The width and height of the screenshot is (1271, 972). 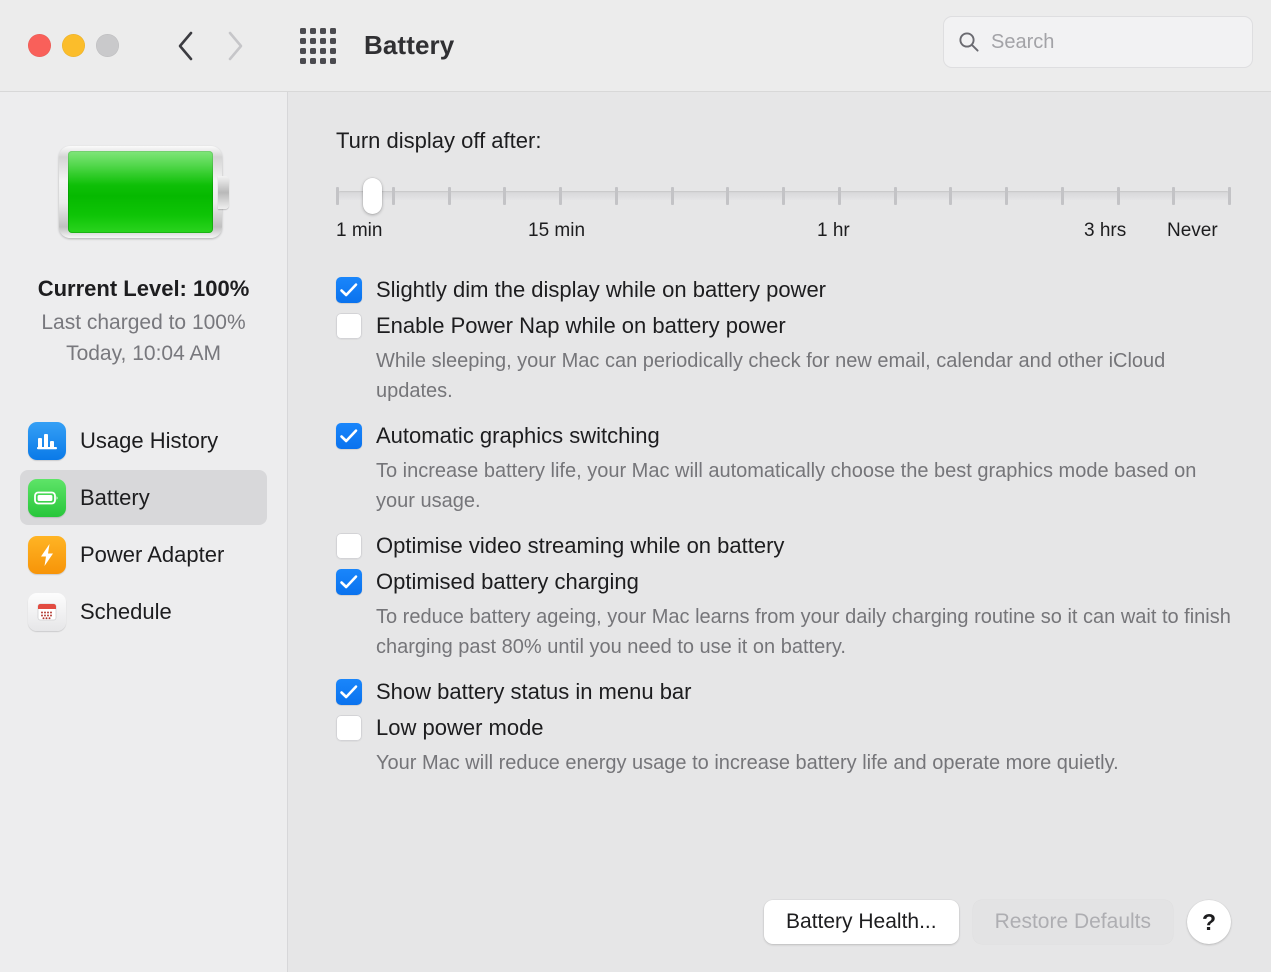 I want to click on option-label: Enable Power Nap while on battery power, so click(x=581, y=325).